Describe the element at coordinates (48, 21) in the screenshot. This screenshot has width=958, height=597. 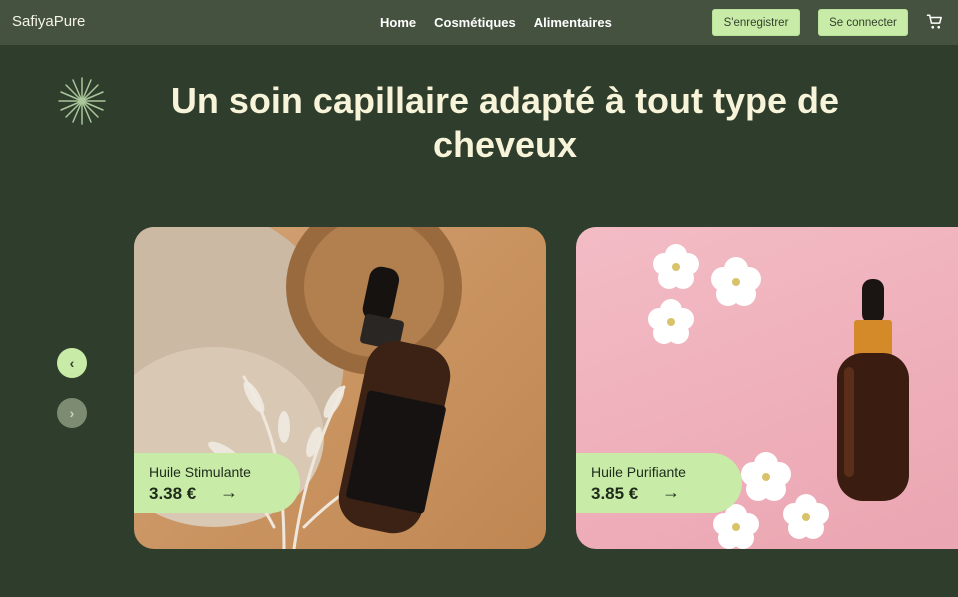
I see `brand-logo: SafiyaPure` at that location.